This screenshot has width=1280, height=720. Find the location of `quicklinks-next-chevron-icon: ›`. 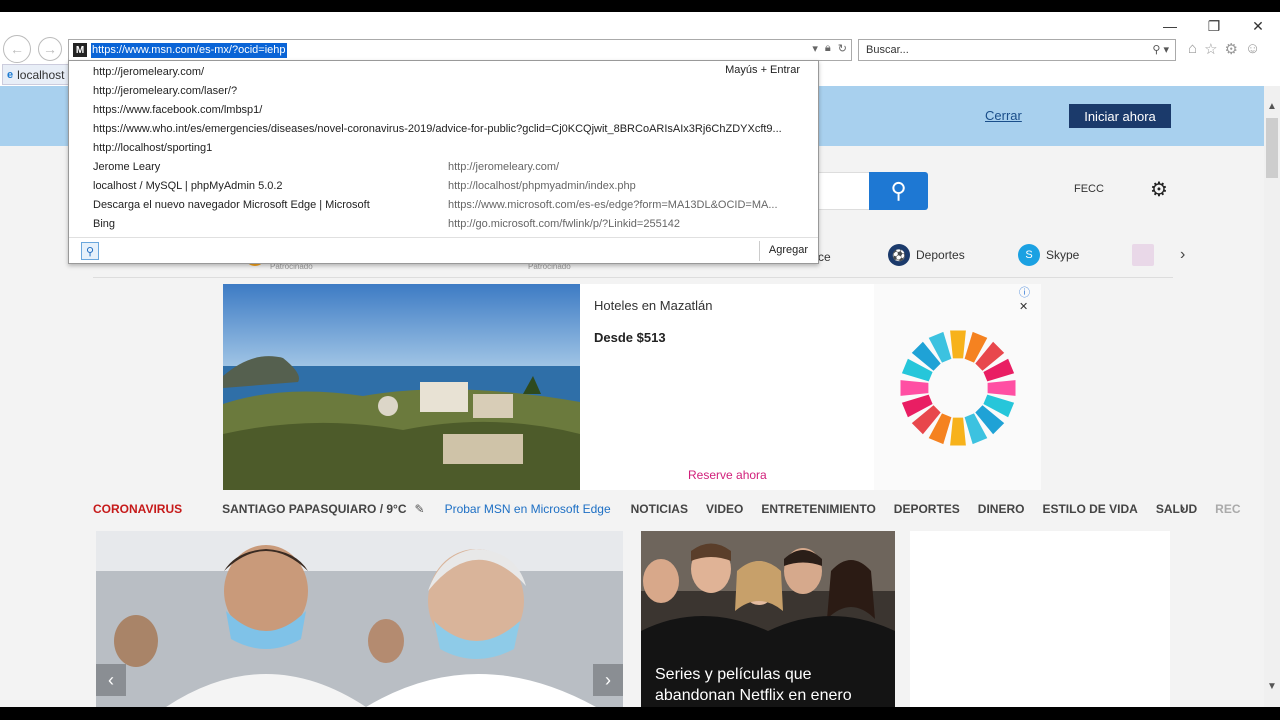

quicklinks-next-chevron-icon: › is located at coordinates (1182, 255).